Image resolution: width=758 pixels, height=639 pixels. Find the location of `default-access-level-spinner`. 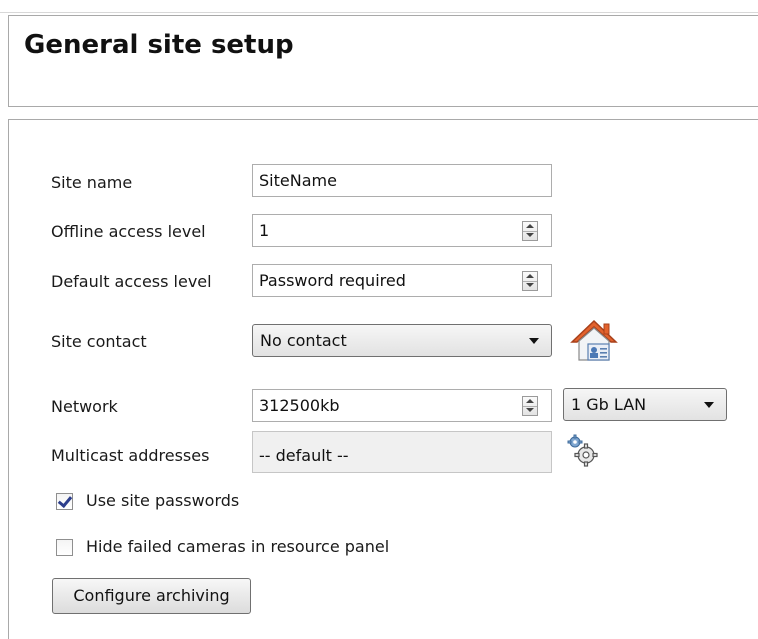

default-access-level-spinner is located at coordinates (530, 281).